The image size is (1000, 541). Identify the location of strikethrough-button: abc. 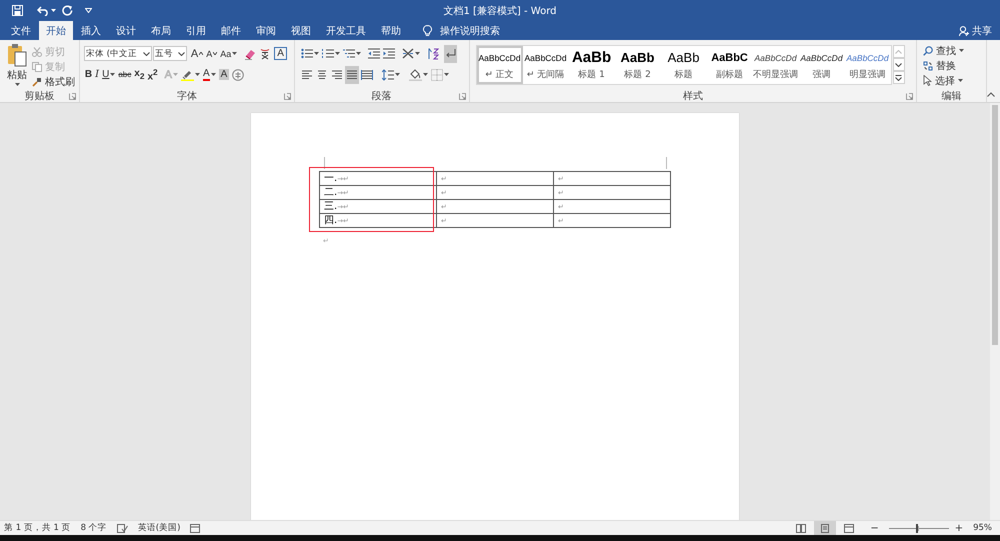
(124, 75).